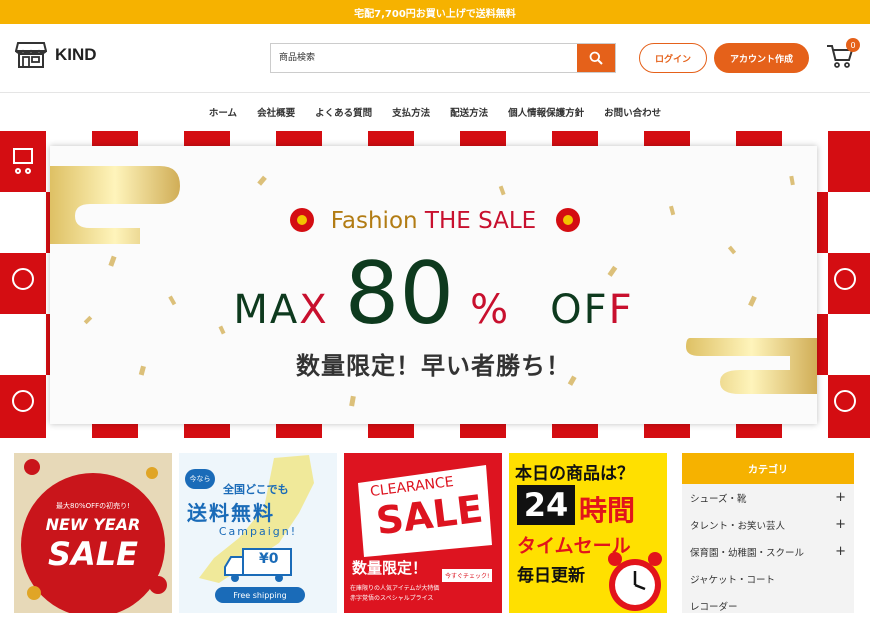 The image size is (870, 619). I want to click on nav-item-company: 会社概要, so click(276, 112).